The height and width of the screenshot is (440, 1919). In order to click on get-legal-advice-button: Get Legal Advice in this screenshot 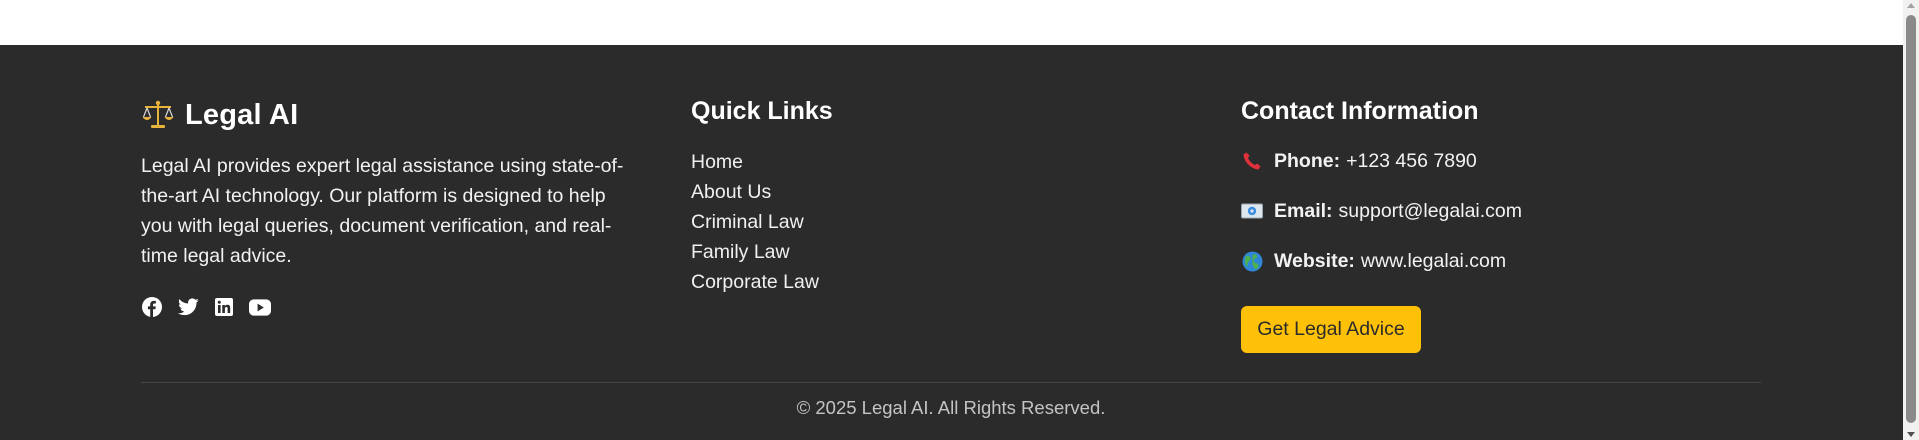, I will do `click(1331, 329)`.